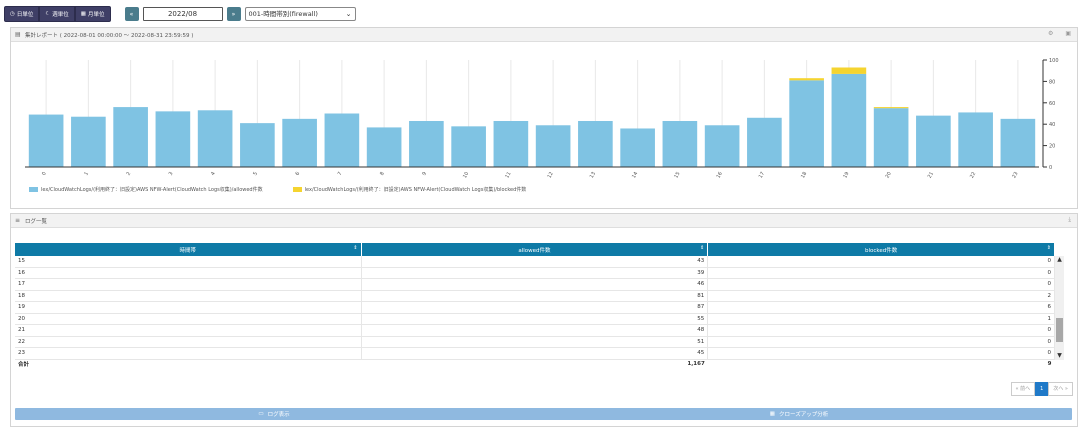  Describe the element at coordinates (535, 353) in the screenshot. I see `table-row: 23 45 0` at that location.